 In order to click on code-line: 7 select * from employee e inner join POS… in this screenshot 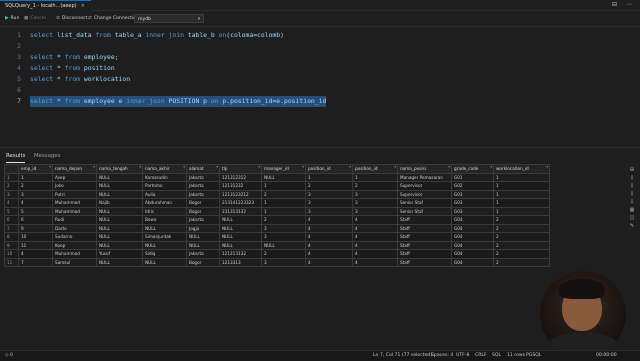, I will do `click(320, 101)`.